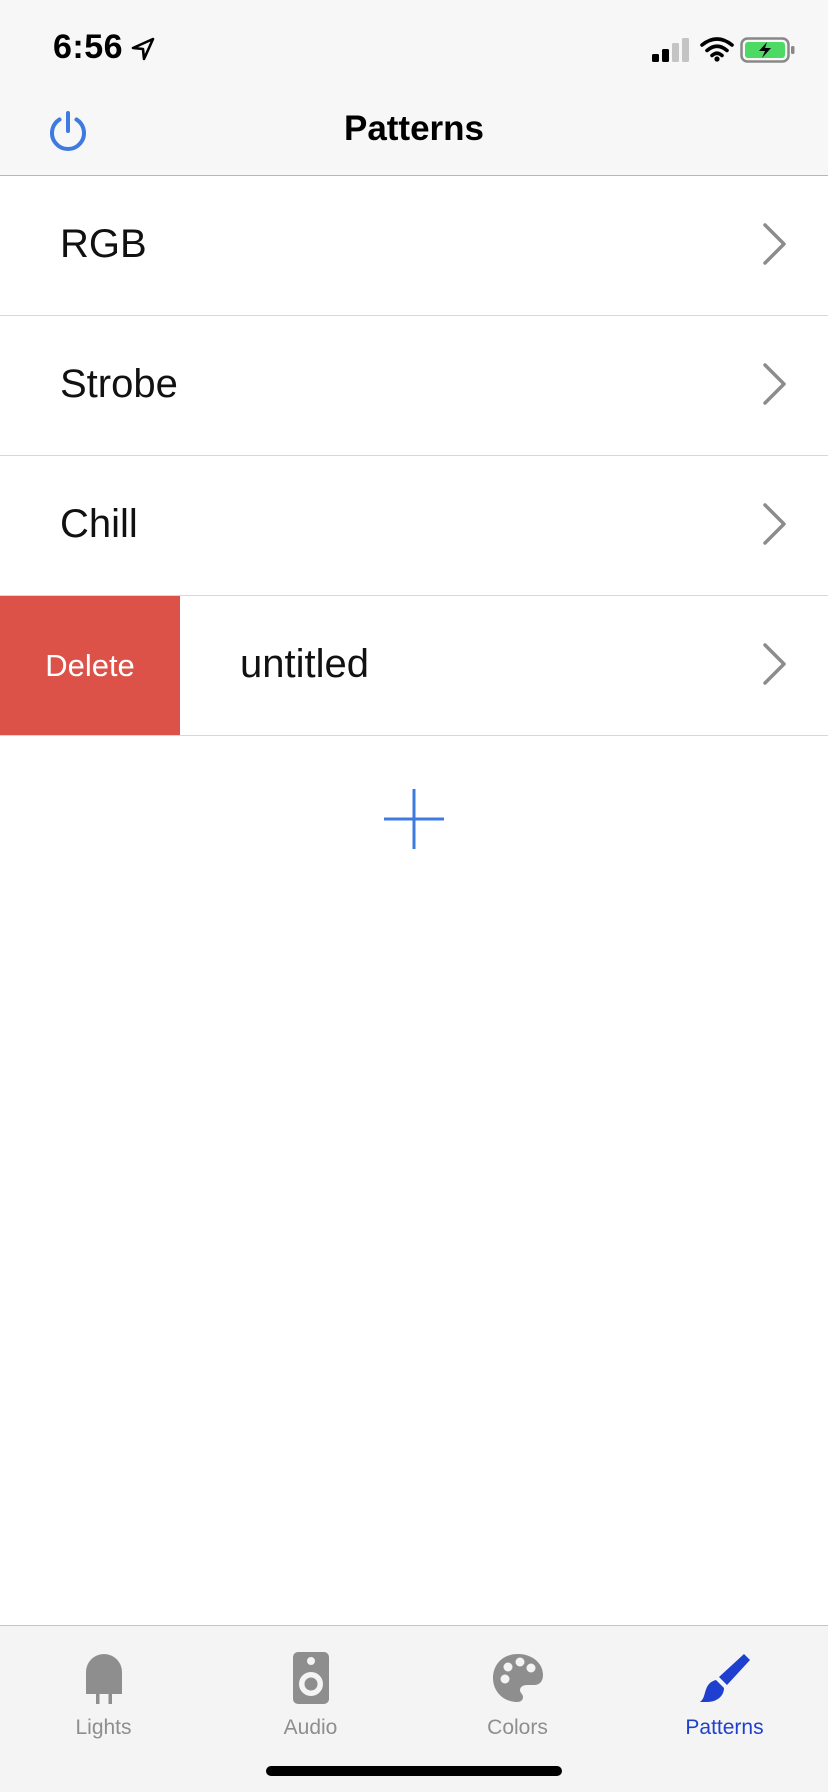 The height and width of the screenshot is (1792, 828). Describe the element at coordinates (414, 128) in the screenshot. I see `page-title: Patterns` at that location.